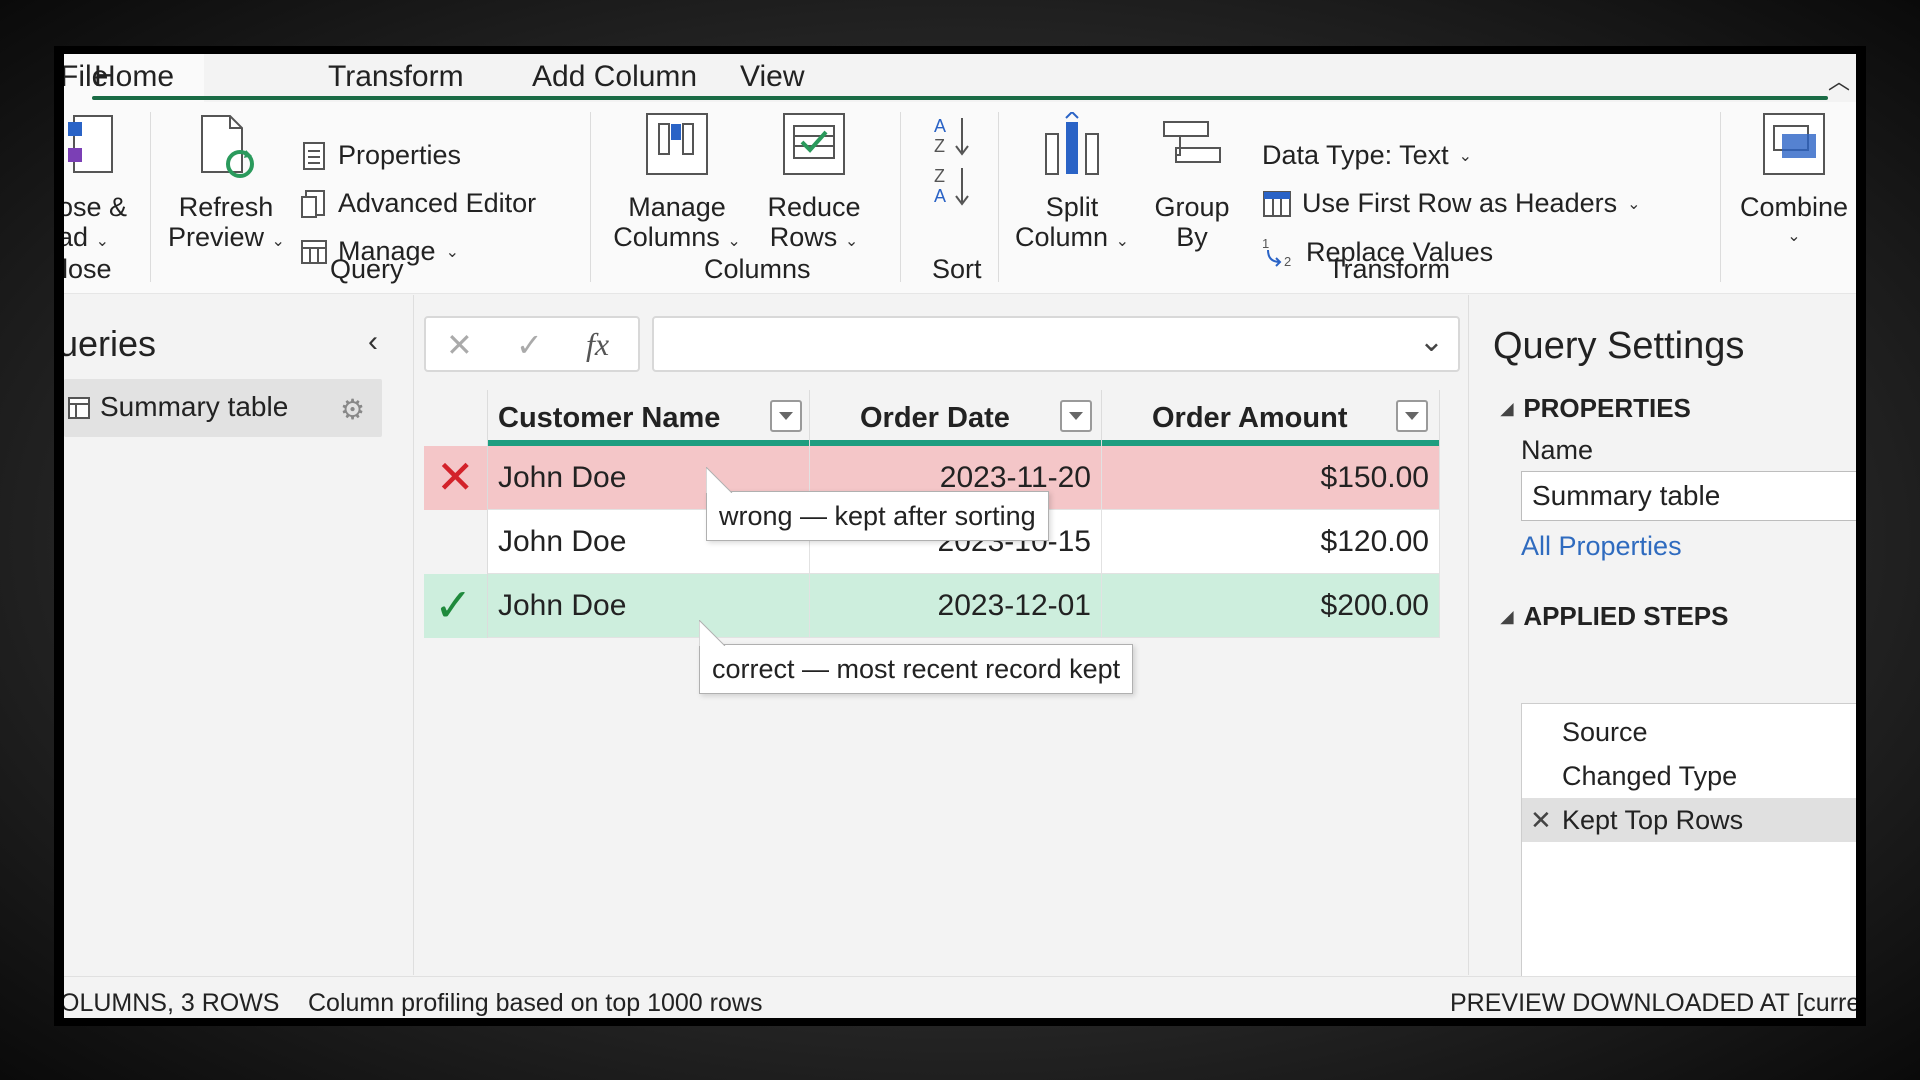  I want to click on sort-ascending-icon: AZ, so click(951, 136).